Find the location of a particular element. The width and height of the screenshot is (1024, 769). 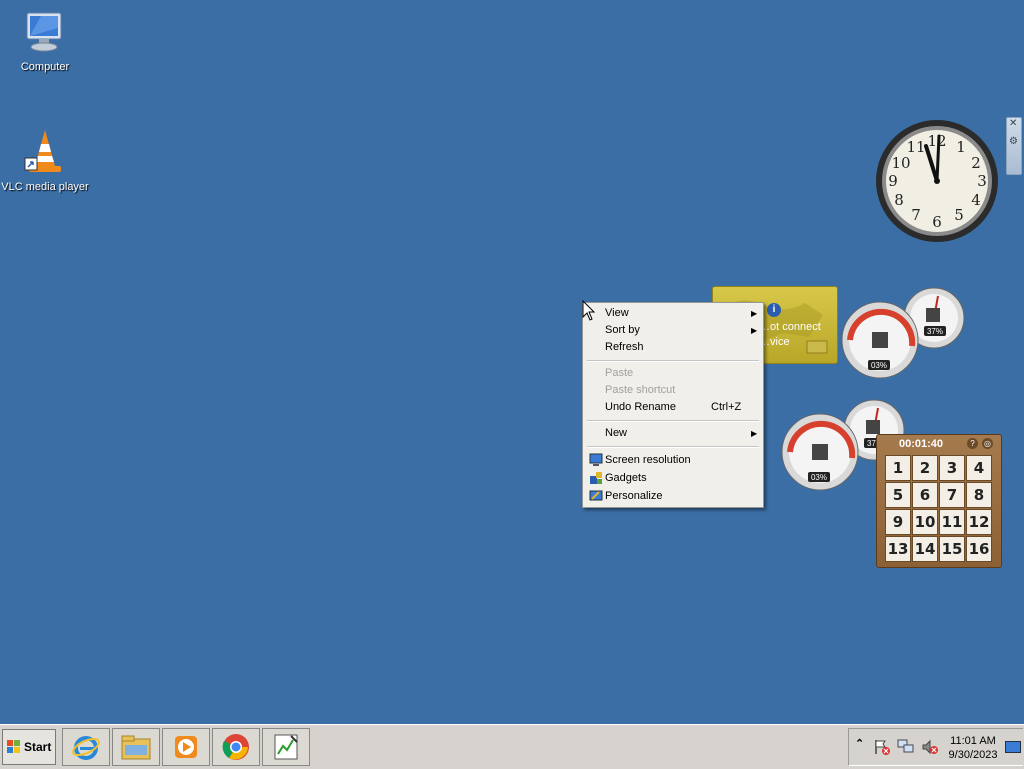

menu-item-label: Screen resolution is located at coordinates (648, 460).